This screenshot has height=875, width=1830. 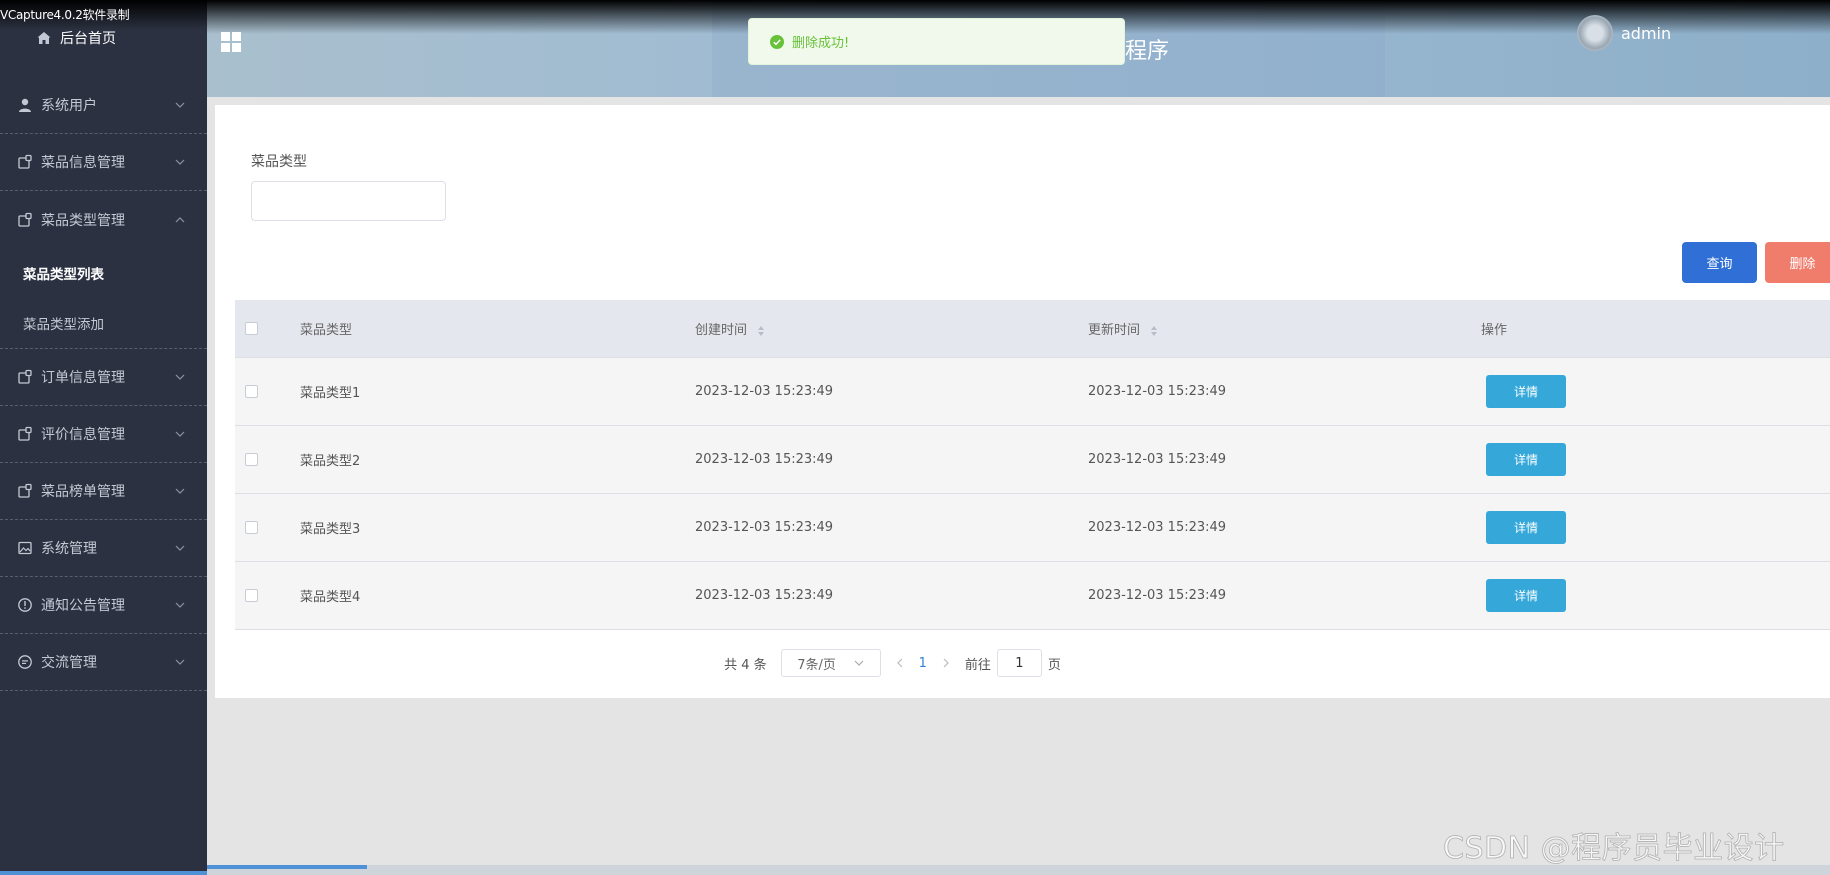 I want to click on pagination: 共 4 条 7条/页 1 前往 1 页, so click(x=1022, y=663).